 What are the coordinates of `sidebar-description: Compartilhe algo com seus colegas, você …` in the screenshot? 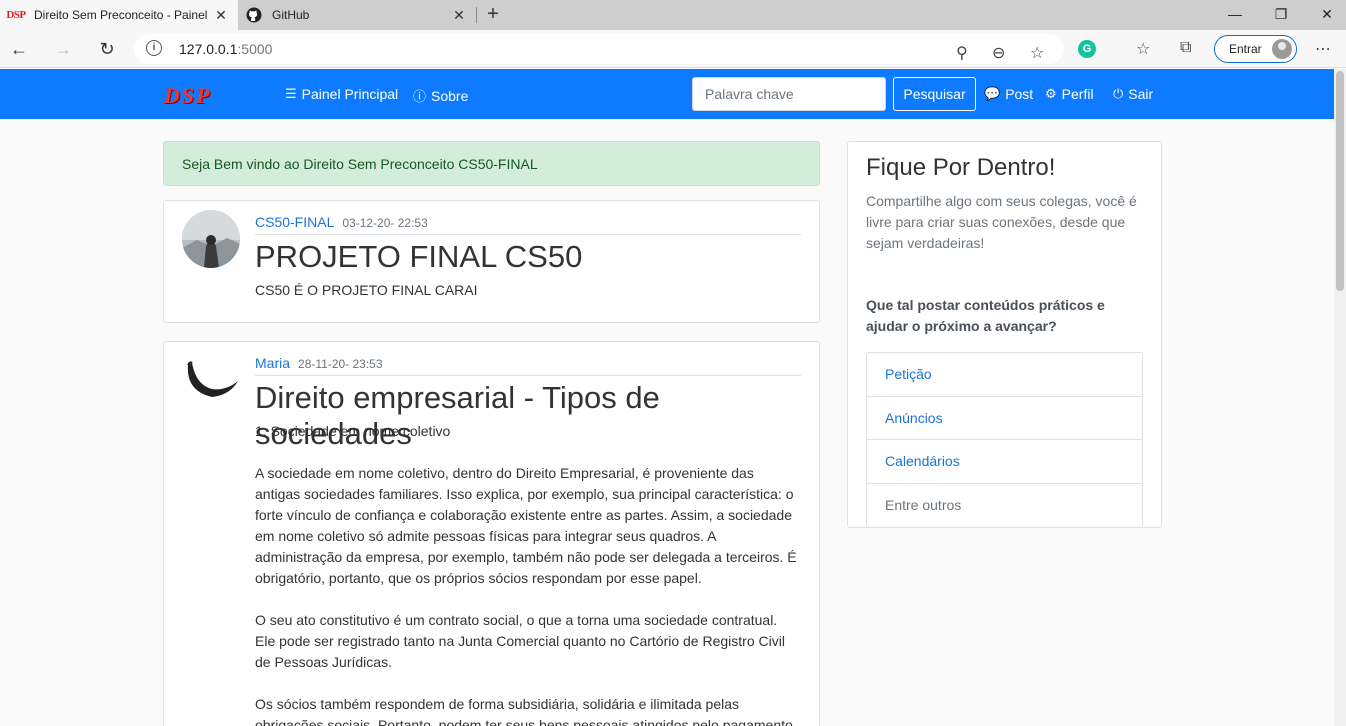 It's located at (1001, 222).